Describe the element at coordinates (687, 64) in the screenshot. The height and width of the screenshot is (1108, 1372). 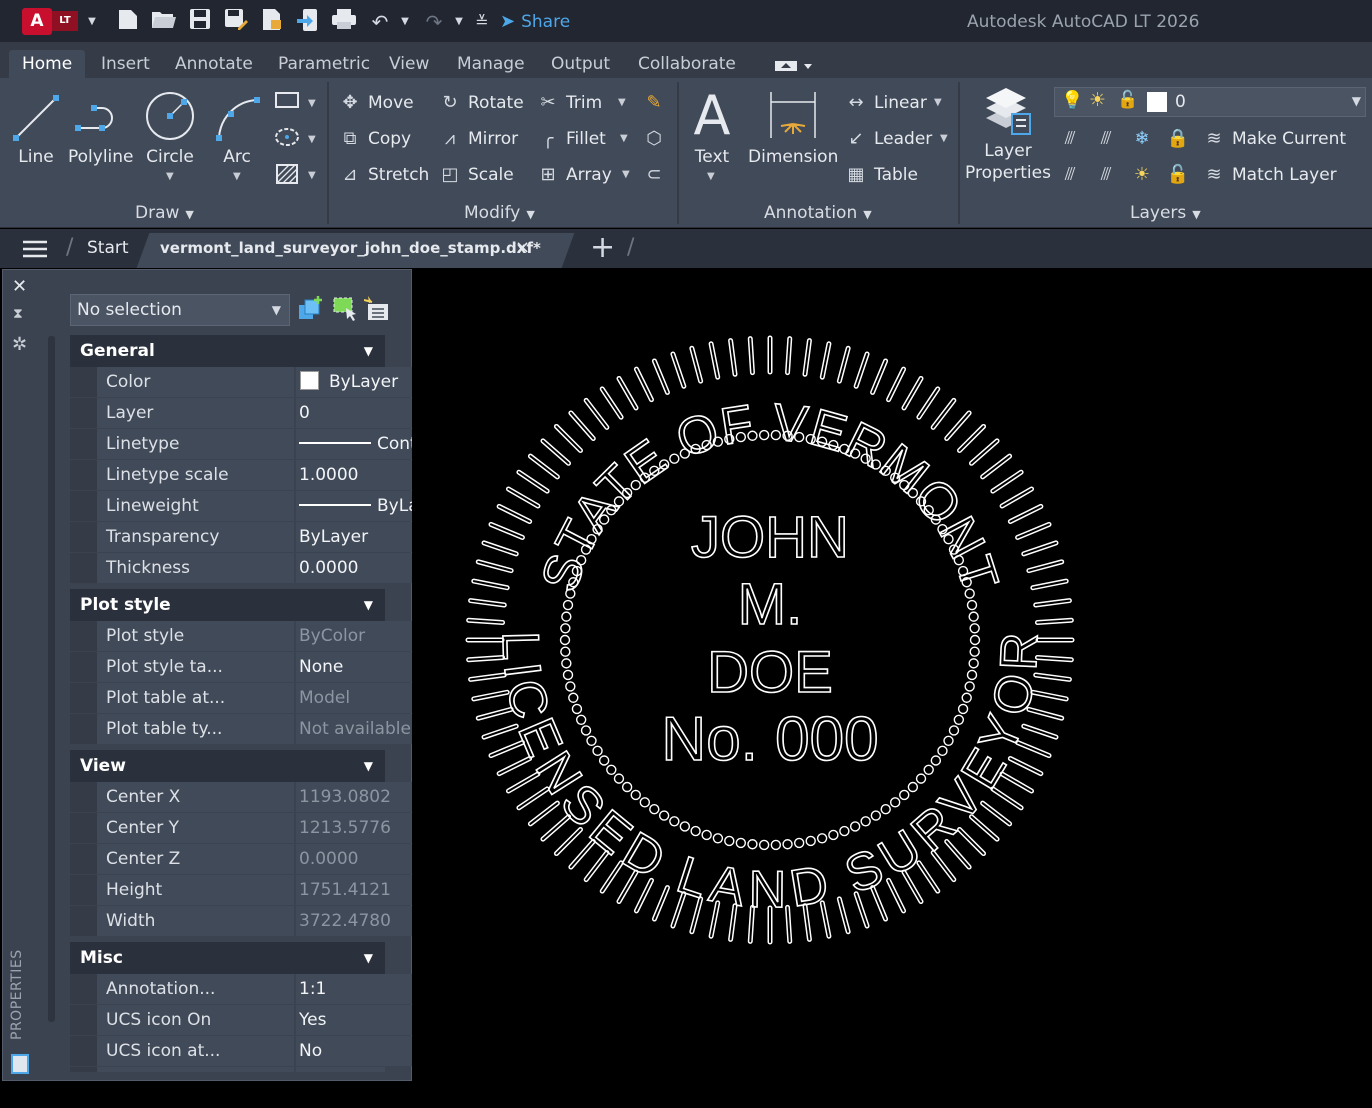
I see `tab-collaborate: Collaborate` at that location.